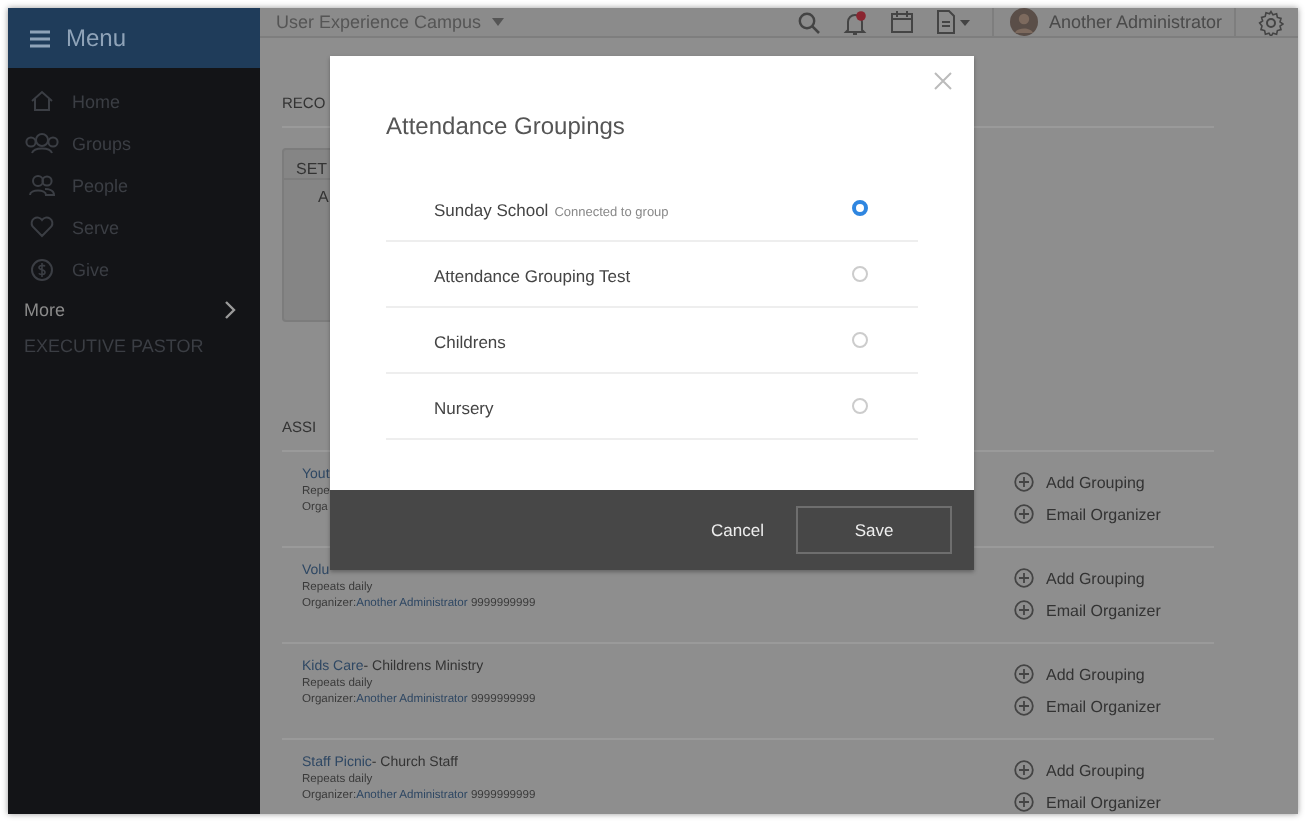 This screenshot has width=1306, height=822. What do you see at coordinates (943, 81) in the screenshot?
I see `close-icon` at bounding box center [943, 81].